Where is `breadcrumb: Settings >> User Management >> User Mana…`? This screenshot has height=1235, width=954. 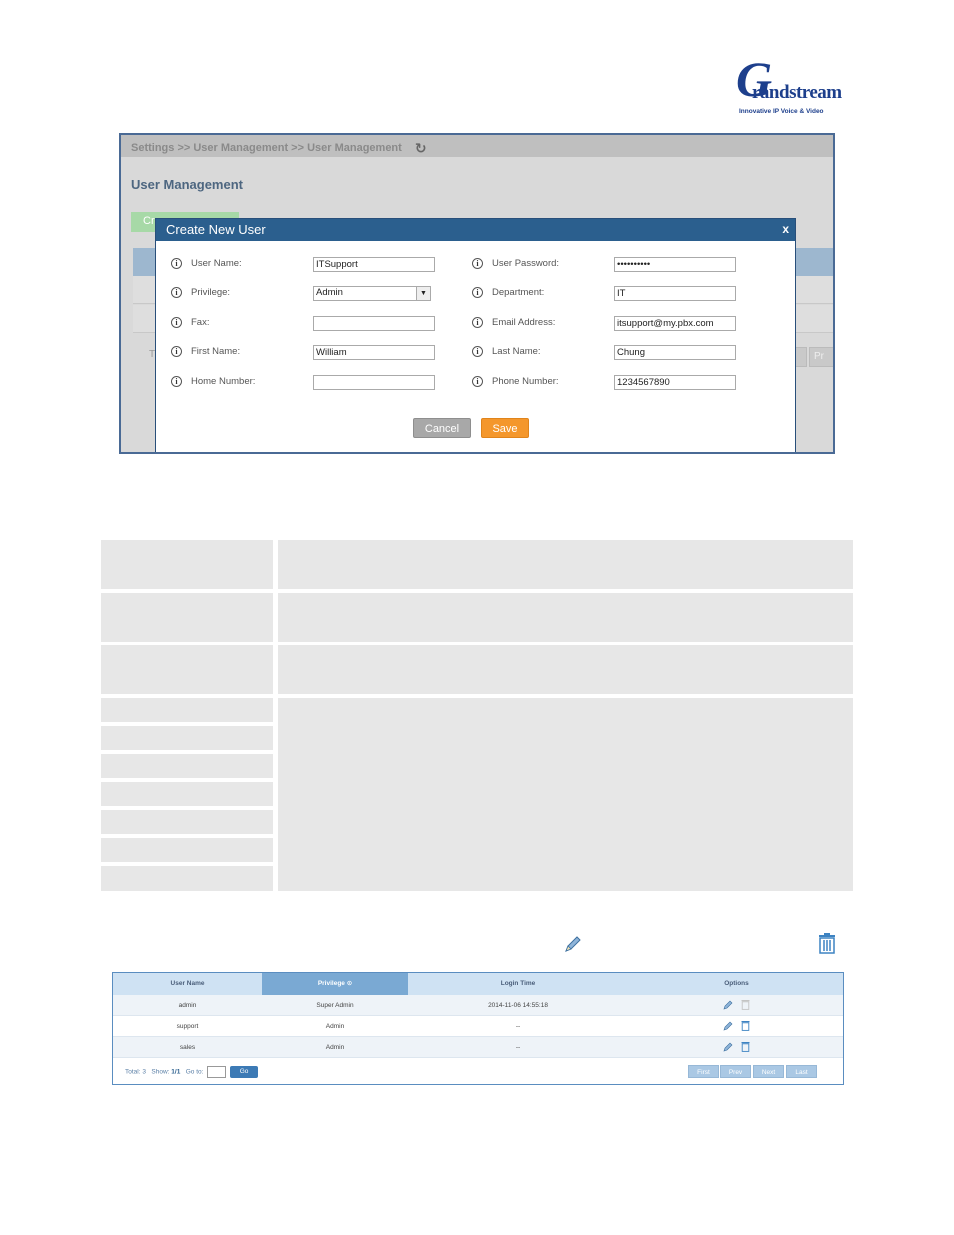 breadcrumb: Settings >> User Management >> User Mana… is located at coordinates (477, 146).